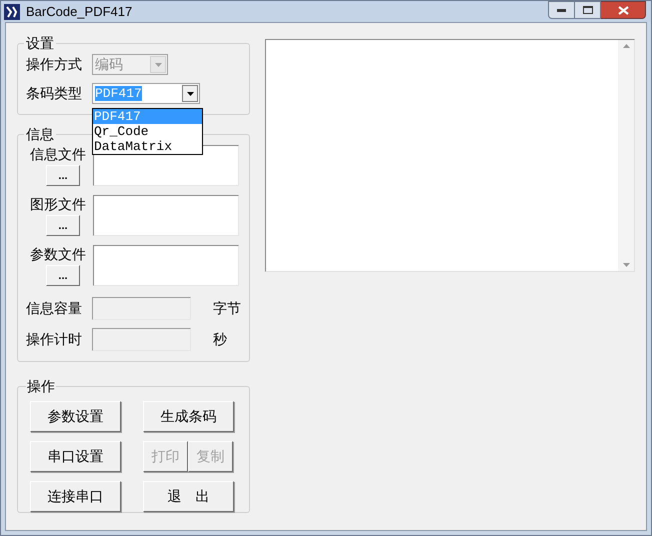  Describe the element at coordinates (79, 11) in the screenshot. I see `window-title: BarCode_PDF417` at that location.